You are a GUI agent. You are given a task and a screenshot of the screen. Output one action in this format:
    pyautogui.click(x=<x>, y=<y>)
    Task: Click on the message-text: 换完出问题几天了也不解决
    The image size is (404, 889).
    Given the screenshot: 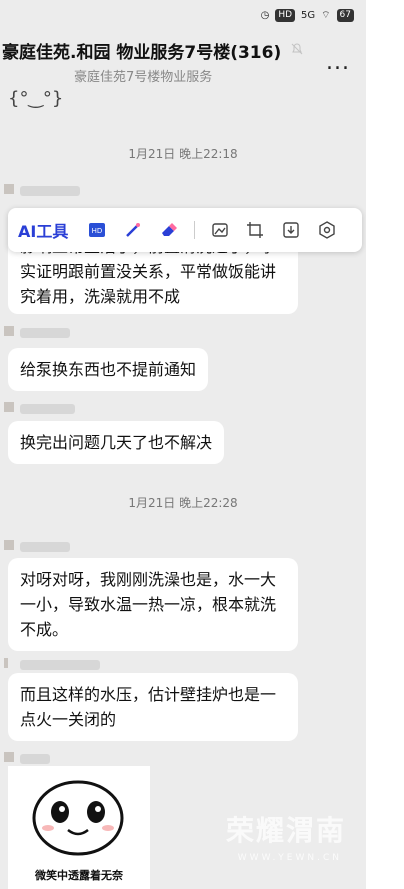 What is the action you would take?
    pyautogui.click(x=116, y=442)
    